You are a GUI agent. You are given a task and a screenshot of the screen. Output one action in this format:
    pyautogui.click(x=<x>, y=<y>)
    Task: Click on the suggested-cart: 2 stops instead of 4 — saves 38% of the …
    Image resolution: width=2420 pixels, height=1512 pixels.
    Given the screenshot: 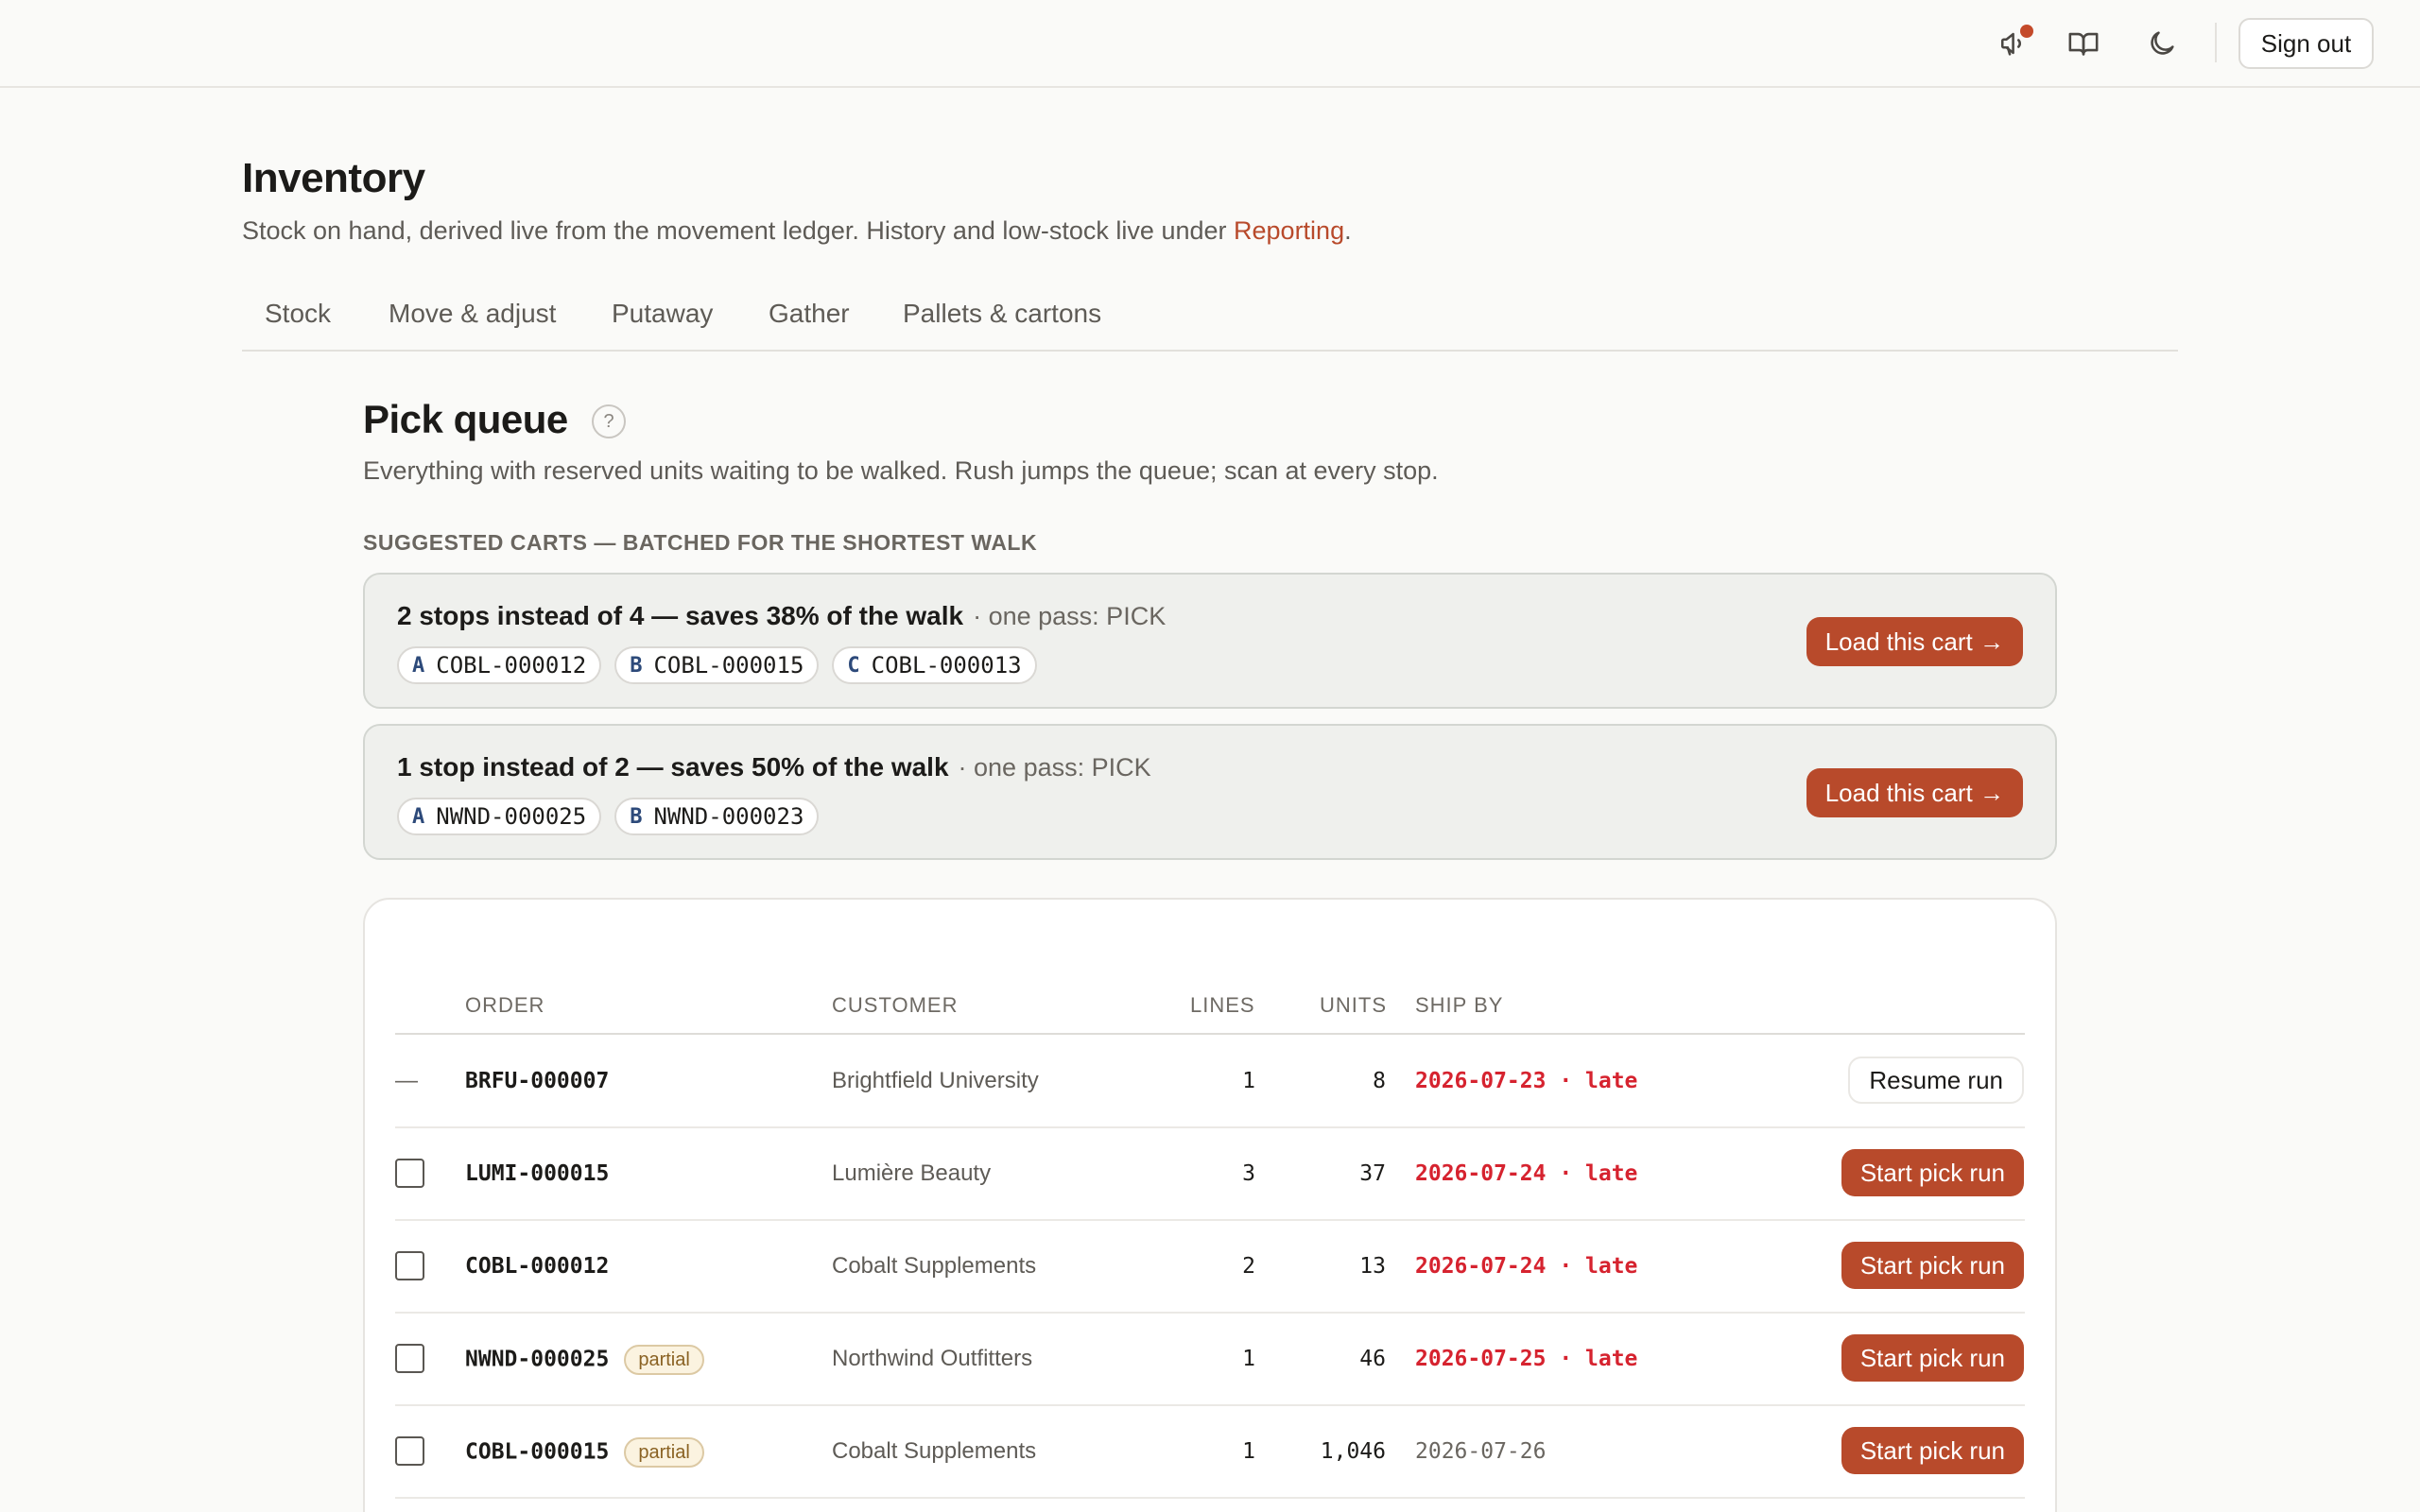 What is the action you would take?
    pyautogui.click(x=1210, y=641)
    